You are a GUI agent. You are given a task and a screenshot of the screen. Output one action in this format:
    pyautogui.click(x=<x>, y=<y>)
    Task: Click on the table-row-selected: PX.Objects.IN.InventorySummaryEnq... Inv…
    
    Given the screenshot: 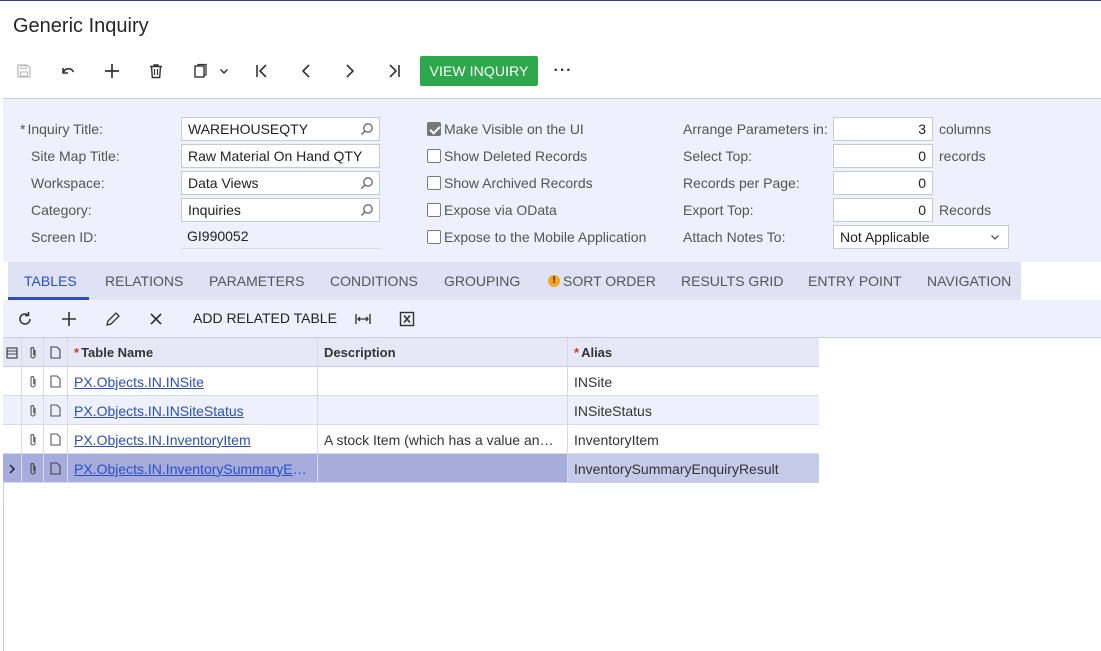 What is the action you would take?
    pyautogui.click(x=411, y=468)
    